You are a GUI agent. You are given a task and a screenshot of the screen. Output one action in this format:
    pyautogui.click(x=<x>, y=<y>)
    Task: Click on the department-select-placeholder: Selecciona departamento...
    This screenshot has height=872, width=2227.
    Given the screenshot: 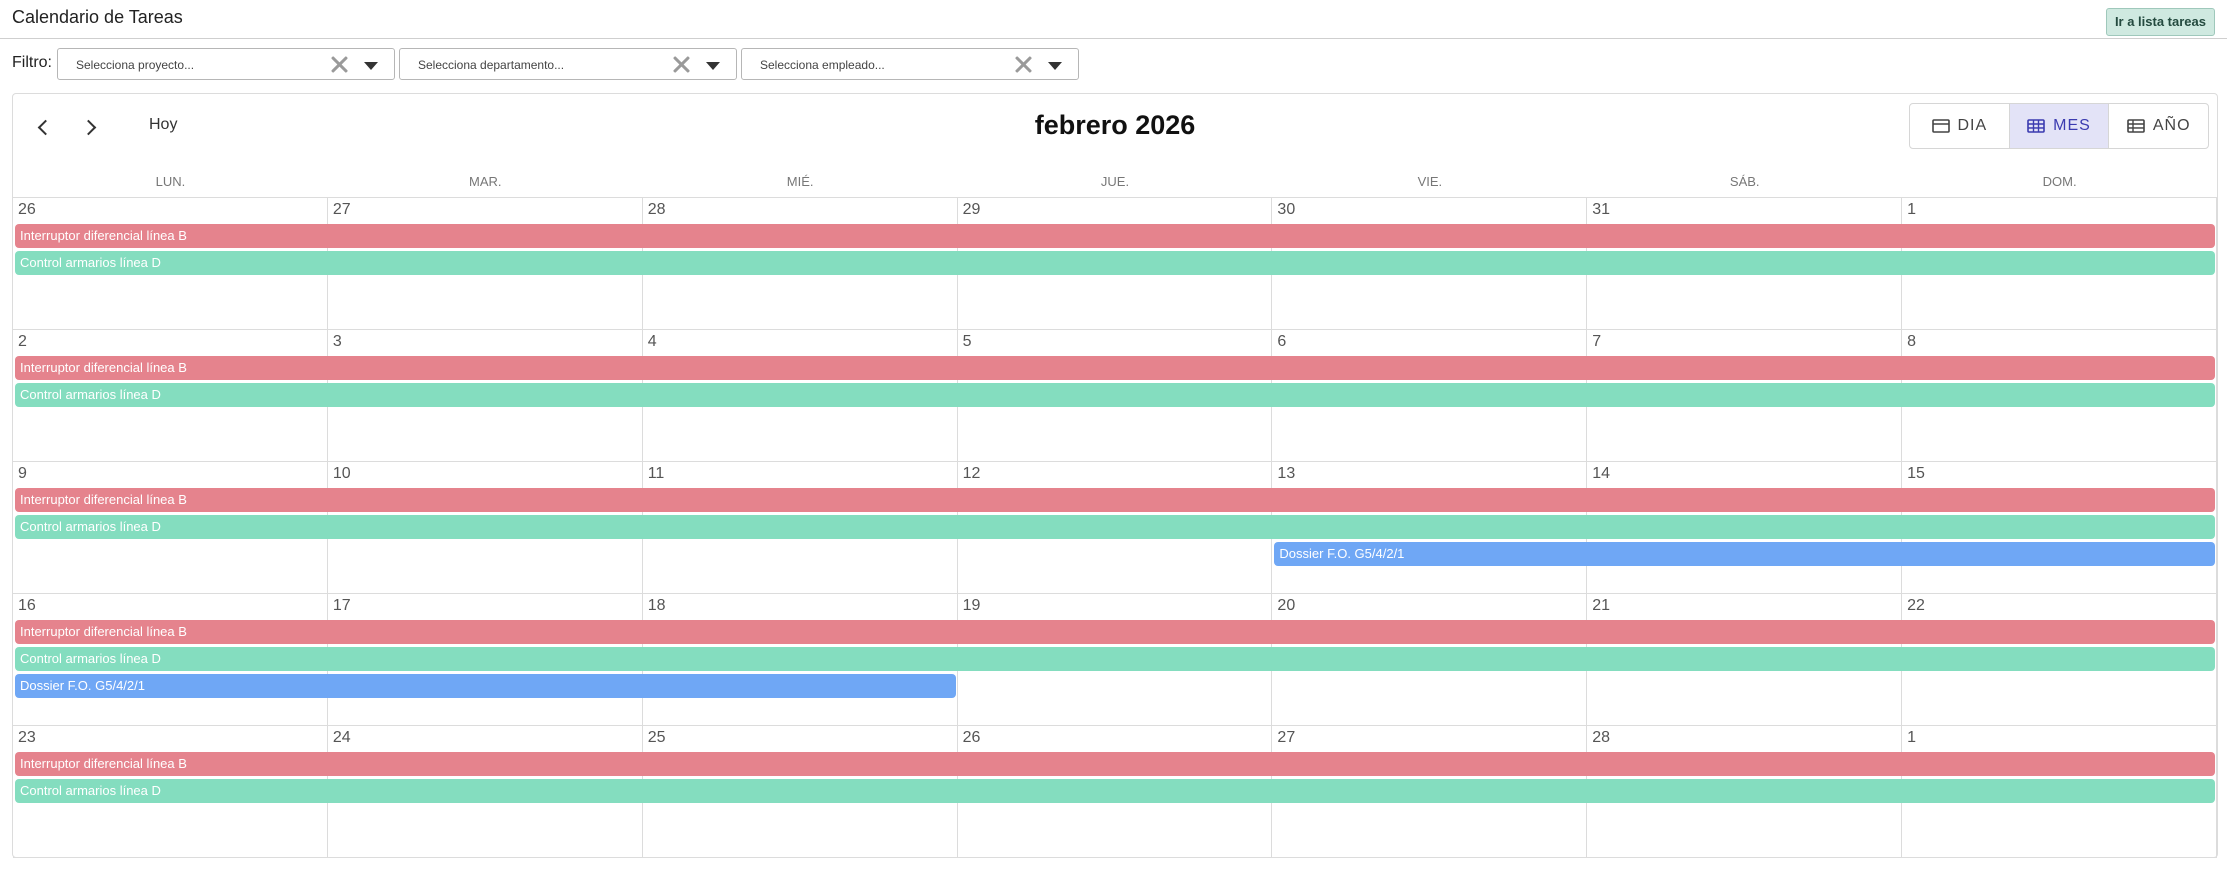 What is the action you would take?
    pyautogui.click(x=491, y=65)
    